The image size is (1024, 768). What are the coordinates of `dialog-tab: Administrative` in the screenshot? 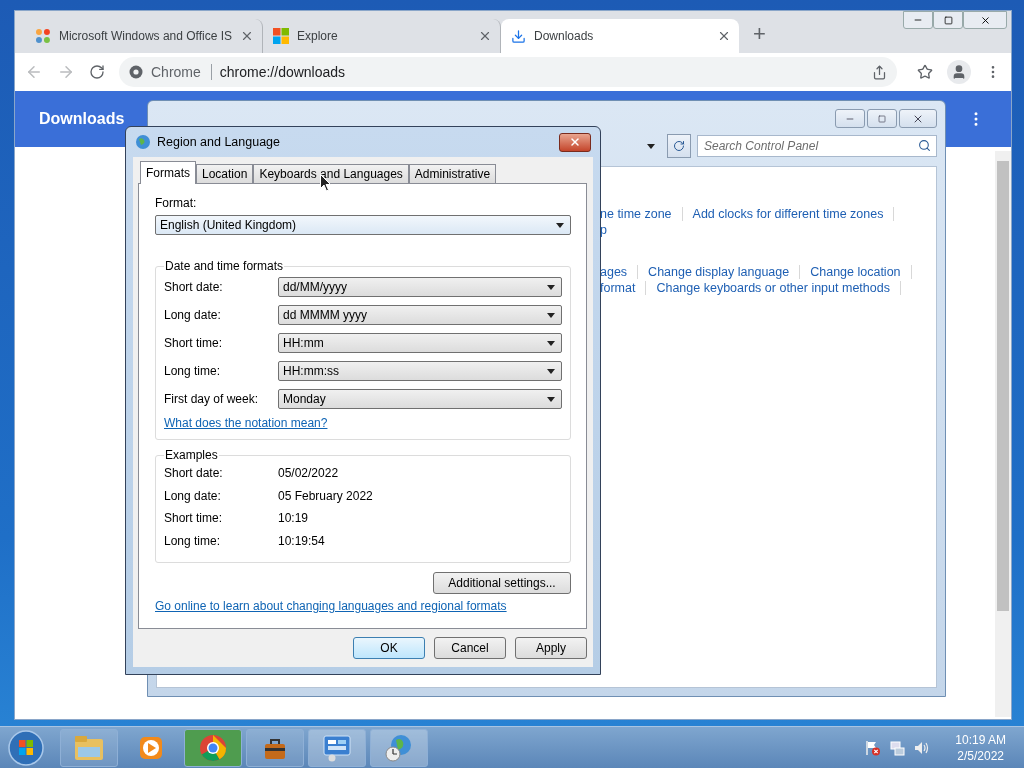 It's located at (452, 173).